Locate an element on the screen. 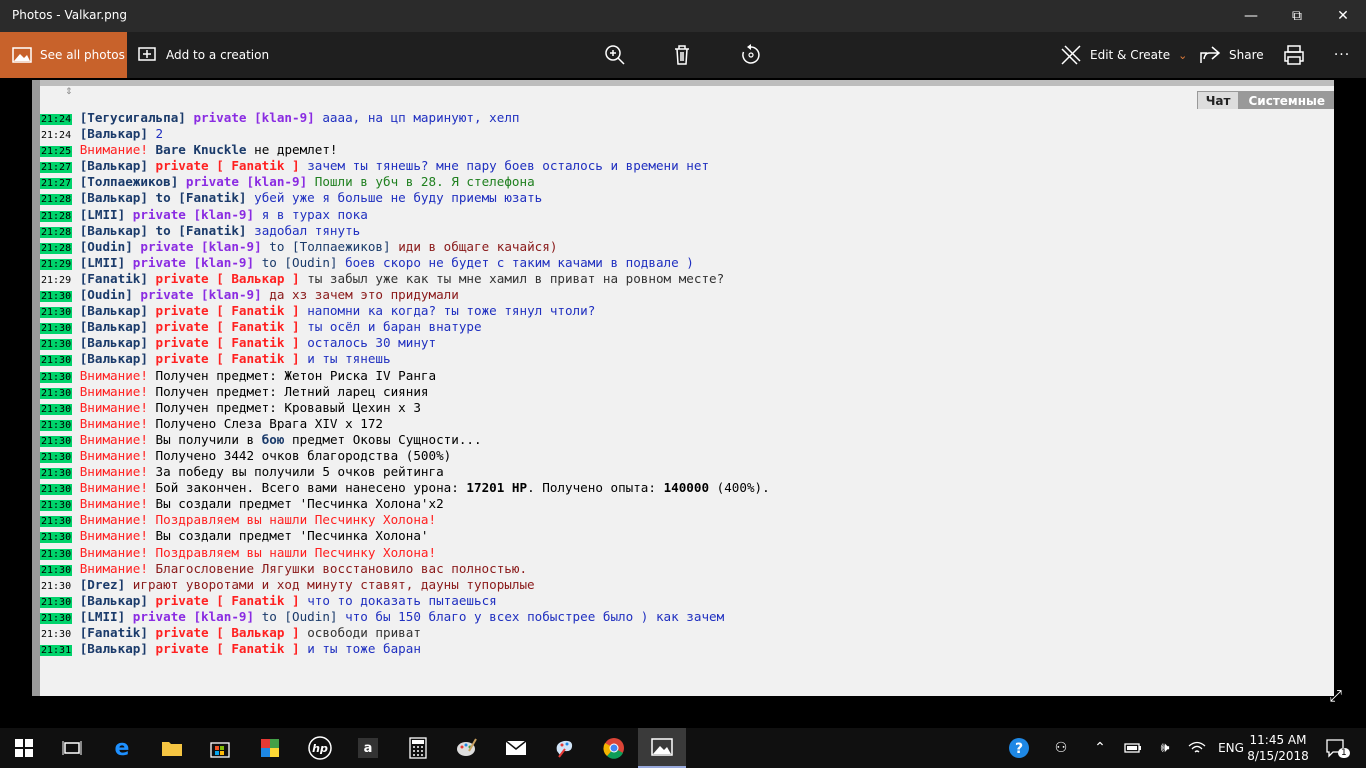 The height and width of the screenshot is (768, 1366). paint-app-icon is located at coordinates (270, 748).